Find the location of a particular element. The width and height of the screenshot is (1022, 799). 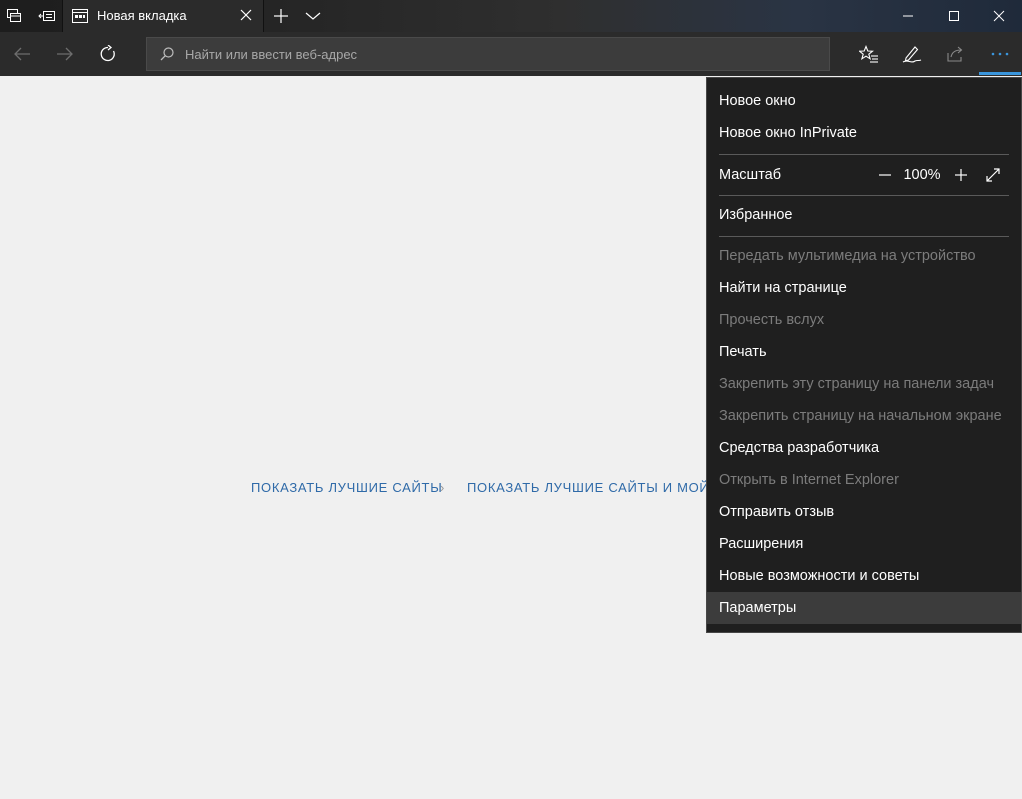

refresh-icon is located at coordinates (107, 53).